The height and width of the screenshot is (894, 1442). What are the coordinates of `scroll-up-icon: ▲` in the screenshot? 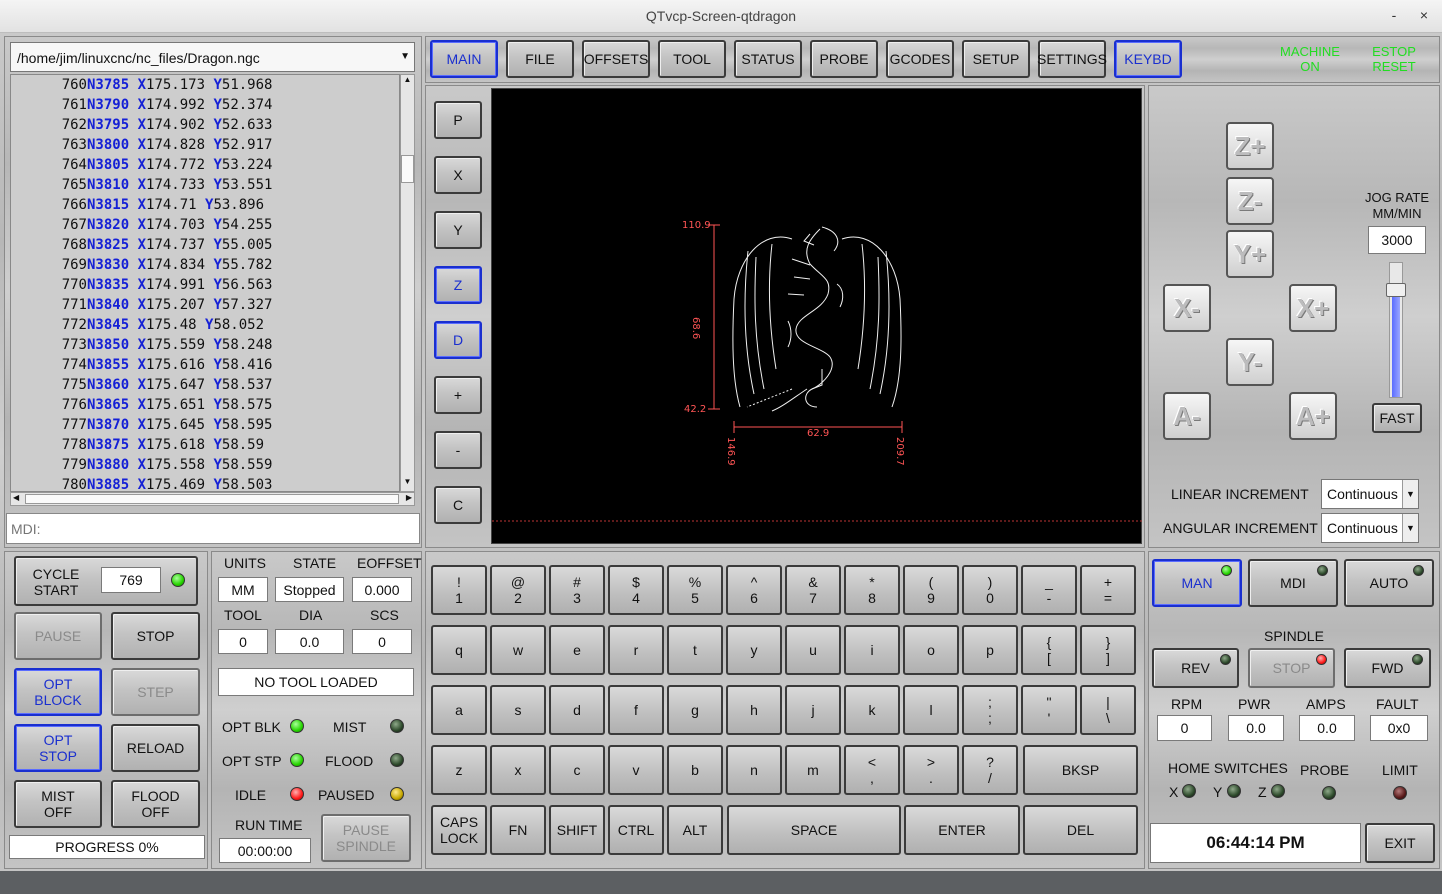 It's located at (407, 82).